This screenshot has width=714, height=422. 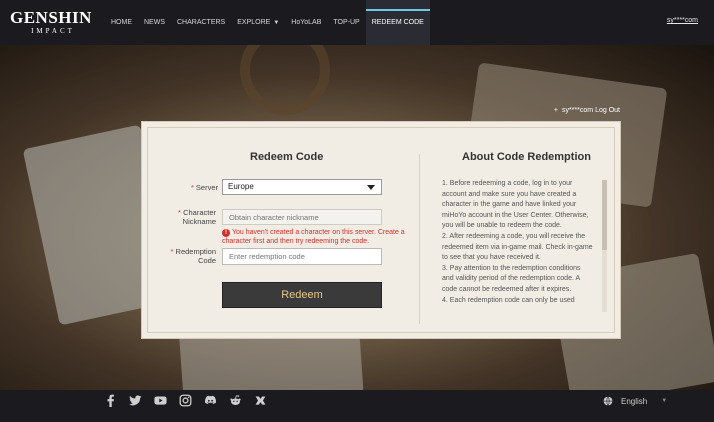 What do you see at coordinates (607, 110) in the screenshot?
I see `logout-link: Log Out` at bounding box center [607, 110].